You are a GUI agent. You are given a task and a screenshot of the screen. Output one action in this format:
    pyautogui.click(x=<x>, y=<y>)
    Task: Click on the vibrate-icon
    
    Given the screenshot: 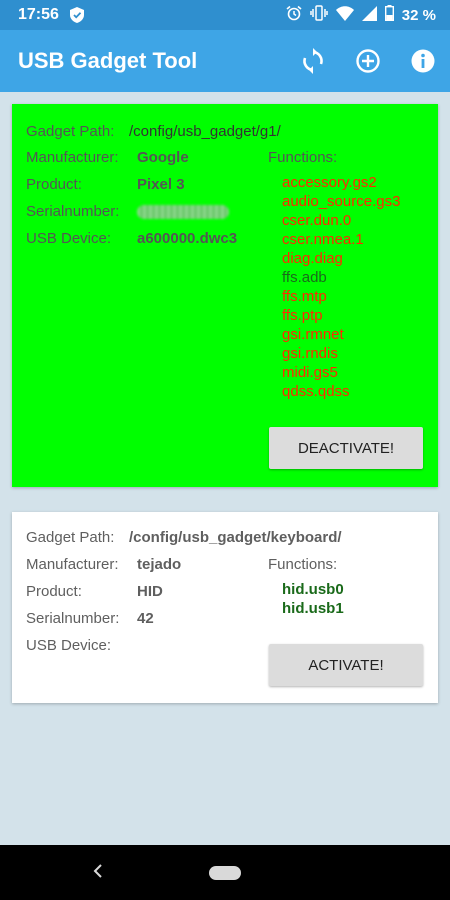 What is the action you would take?
    pyautogui.click(x=319, y=15)
    